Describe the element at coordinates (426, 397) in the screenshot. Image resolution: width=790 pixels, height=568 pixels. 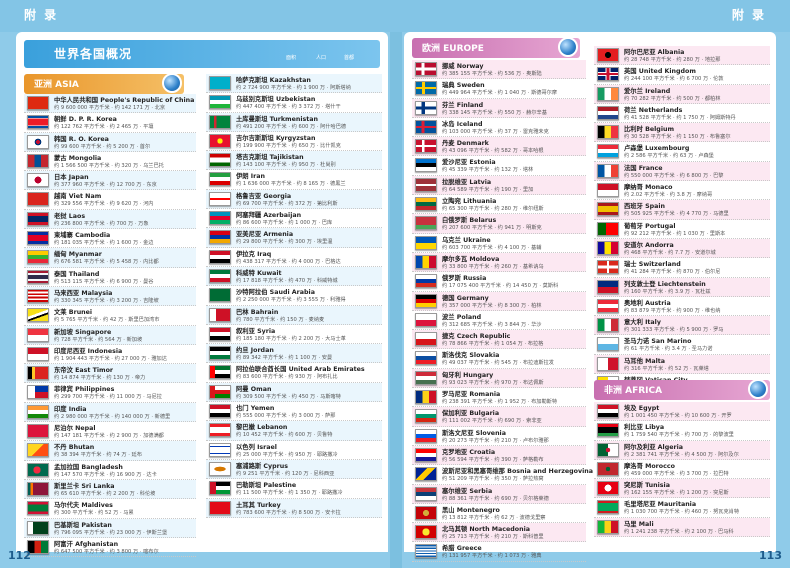
I see `romania-flag-icon` at that location.